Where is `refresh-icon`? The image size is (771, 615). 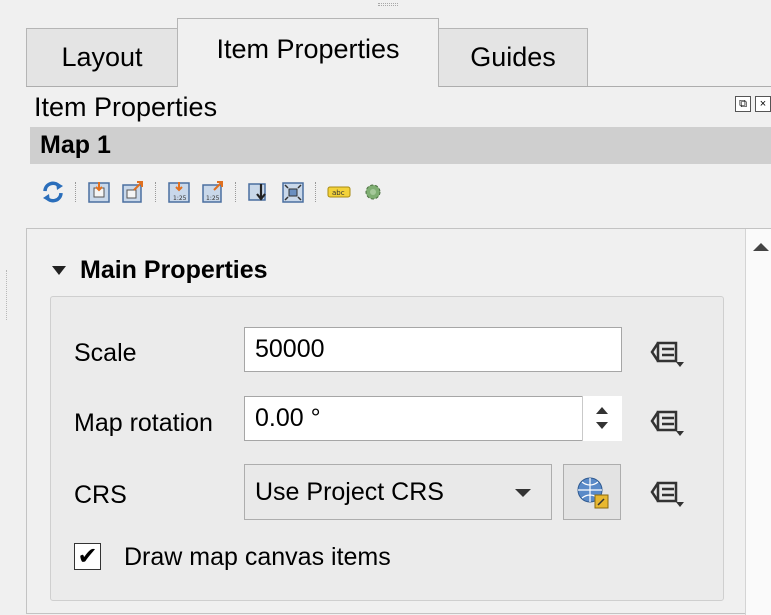
refresh-icon is located at coordinates (53, 192).